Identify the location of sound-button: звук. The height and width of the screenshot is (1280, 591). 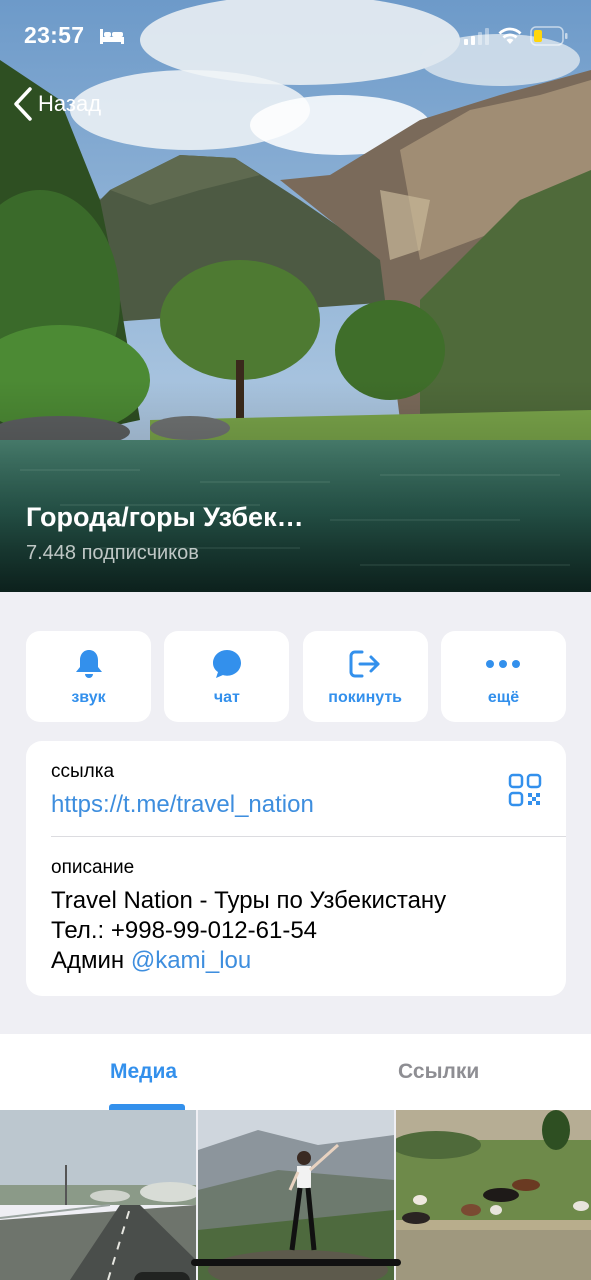
(88, 676).